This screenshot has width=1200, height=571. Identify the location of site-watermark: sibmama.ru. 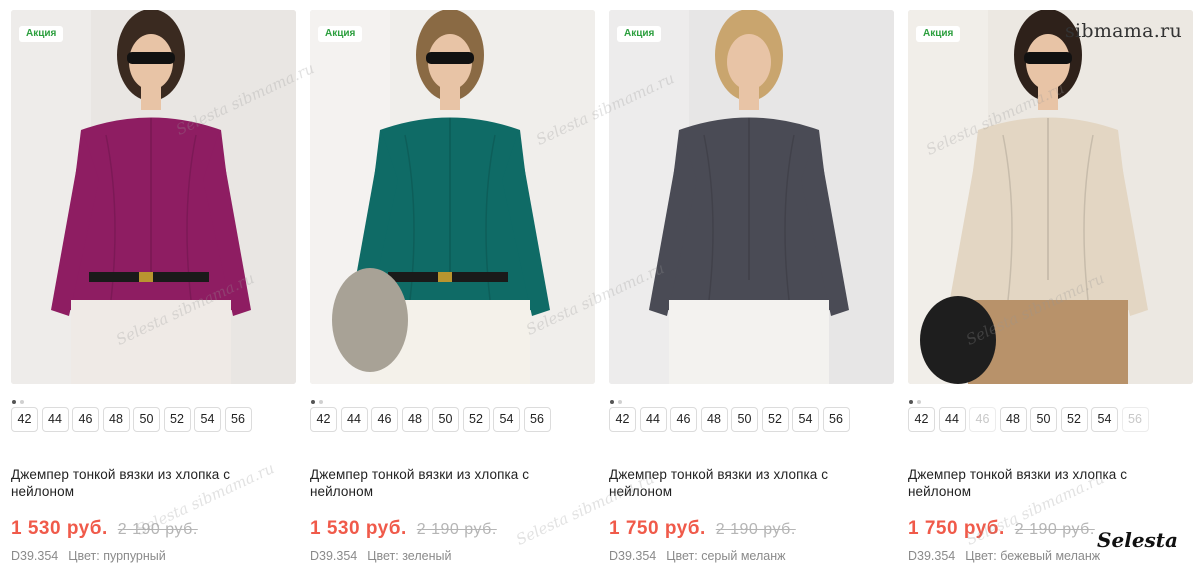
(1123, 31).